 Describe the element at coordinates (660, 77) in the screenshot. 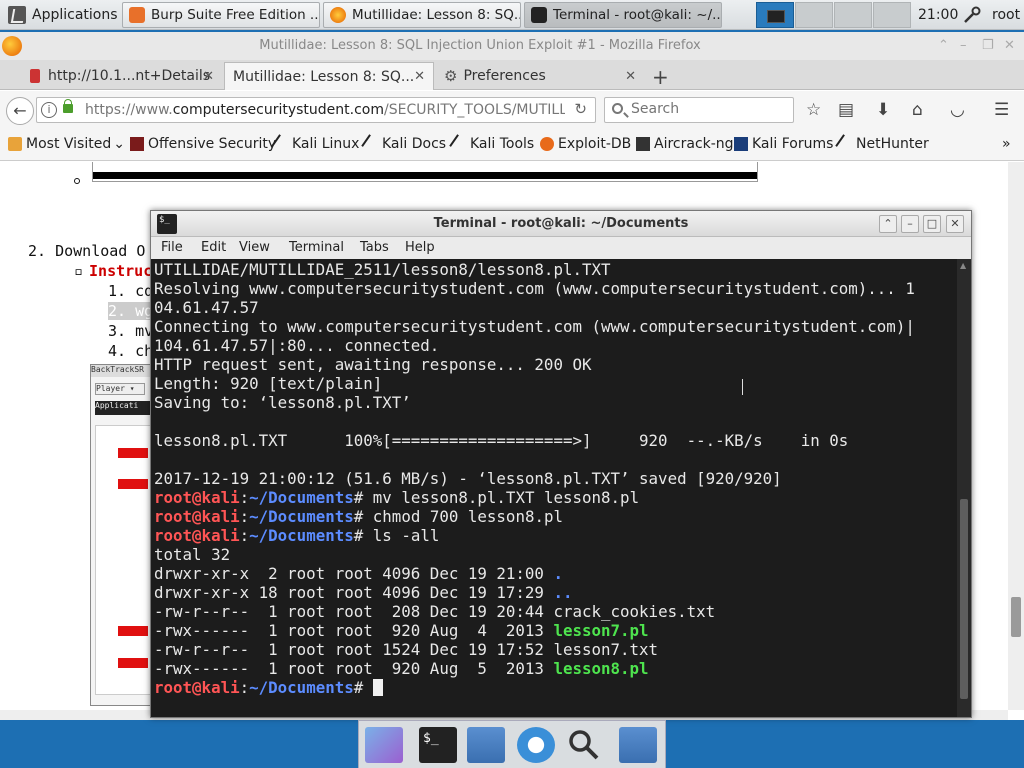

I see `new-tab-button: +` at that location.